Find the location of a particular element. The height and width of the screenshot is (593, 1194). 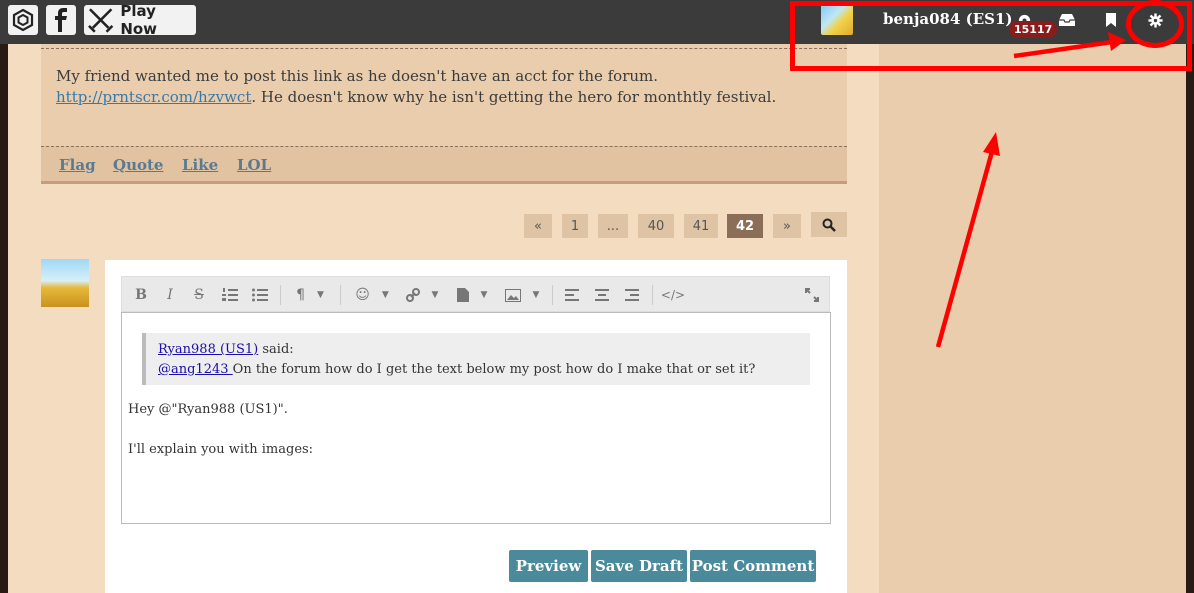

annotation-arrows is located at coordinates (1030, 190).